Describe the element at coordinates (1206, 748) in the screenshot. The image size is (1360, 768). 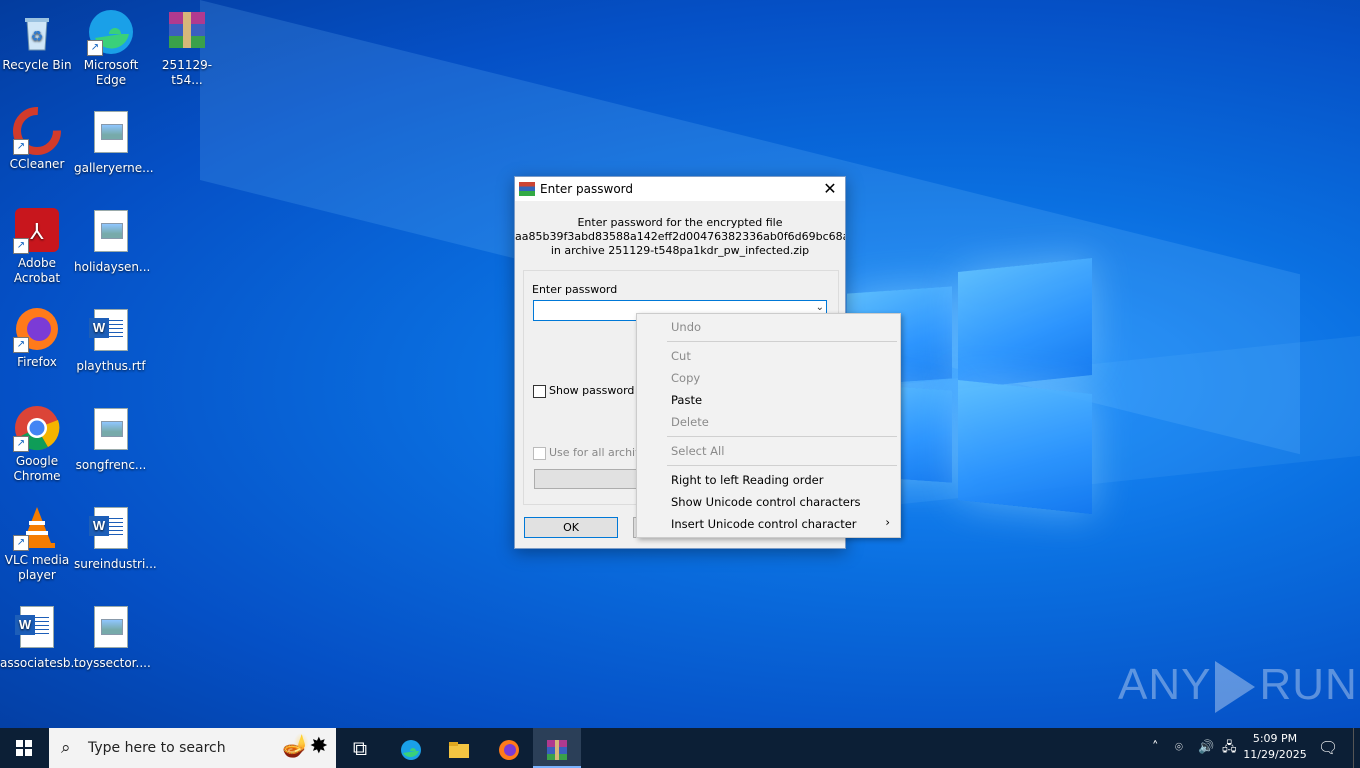
I see `volume-icon: 🔊` at that location.